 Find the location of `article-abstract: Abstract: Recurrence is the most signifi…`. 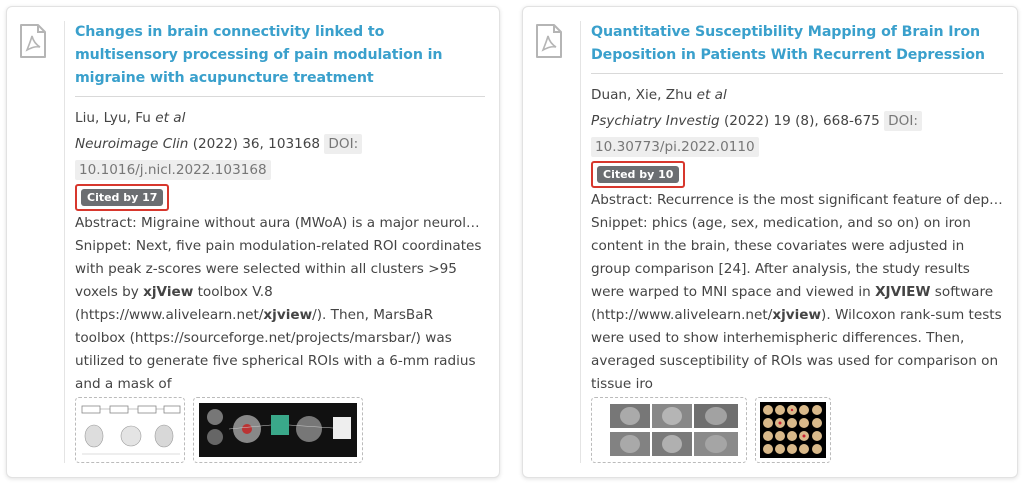

article-abstract: Abstract: Recurrence is the most signifi… is located at coordinates (797, 200).